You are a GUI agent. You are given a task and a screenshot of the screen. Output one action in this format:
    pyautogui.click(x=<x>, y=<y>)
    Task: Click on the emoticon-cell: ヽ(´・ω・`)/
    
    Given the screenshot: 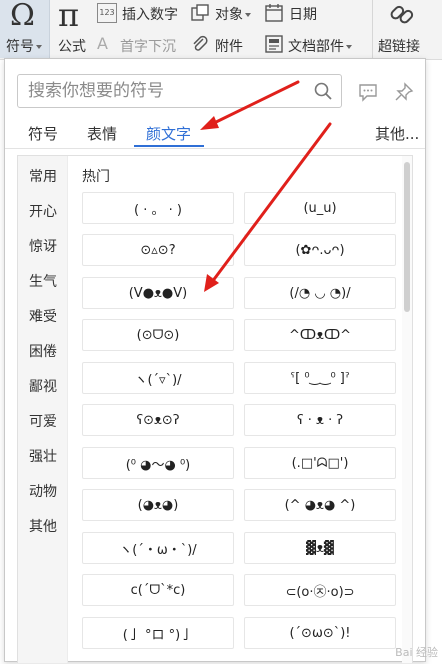 What is the action you would take?
    pyautogui.click(x=158, y=548)
    